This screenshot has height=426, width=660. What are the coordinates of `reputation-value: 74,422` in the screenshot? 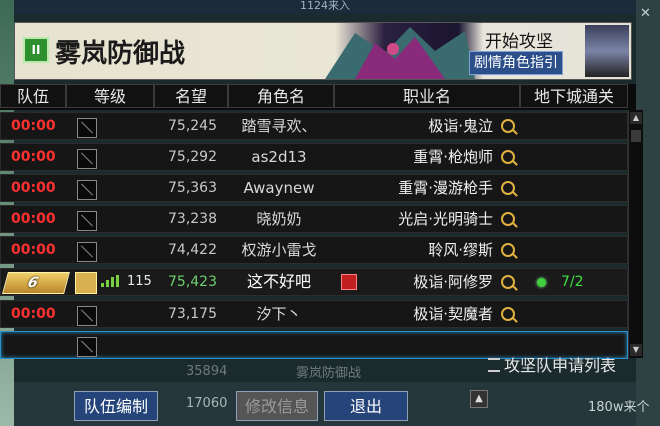 It's located at (192, 250).